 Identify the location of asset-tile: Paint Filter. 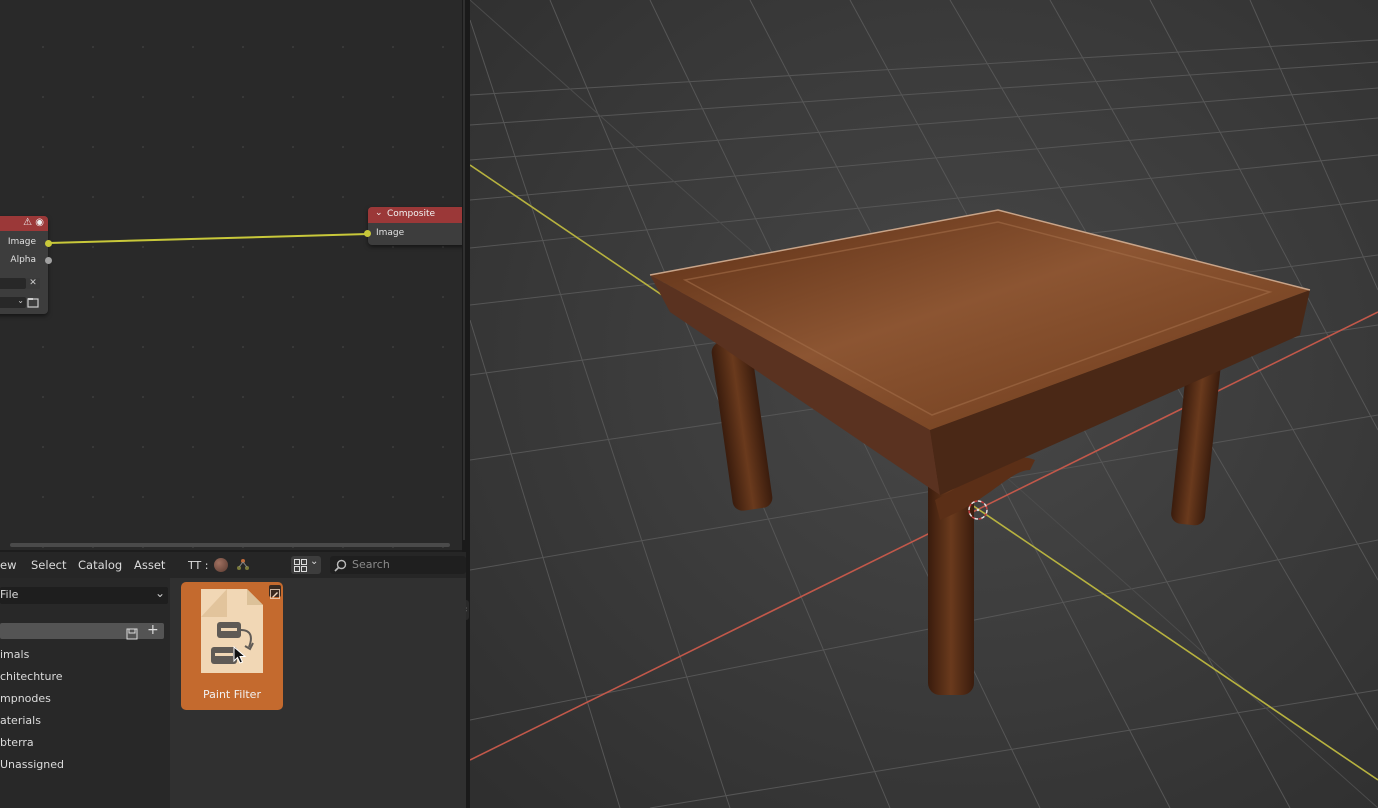
(232, 646).